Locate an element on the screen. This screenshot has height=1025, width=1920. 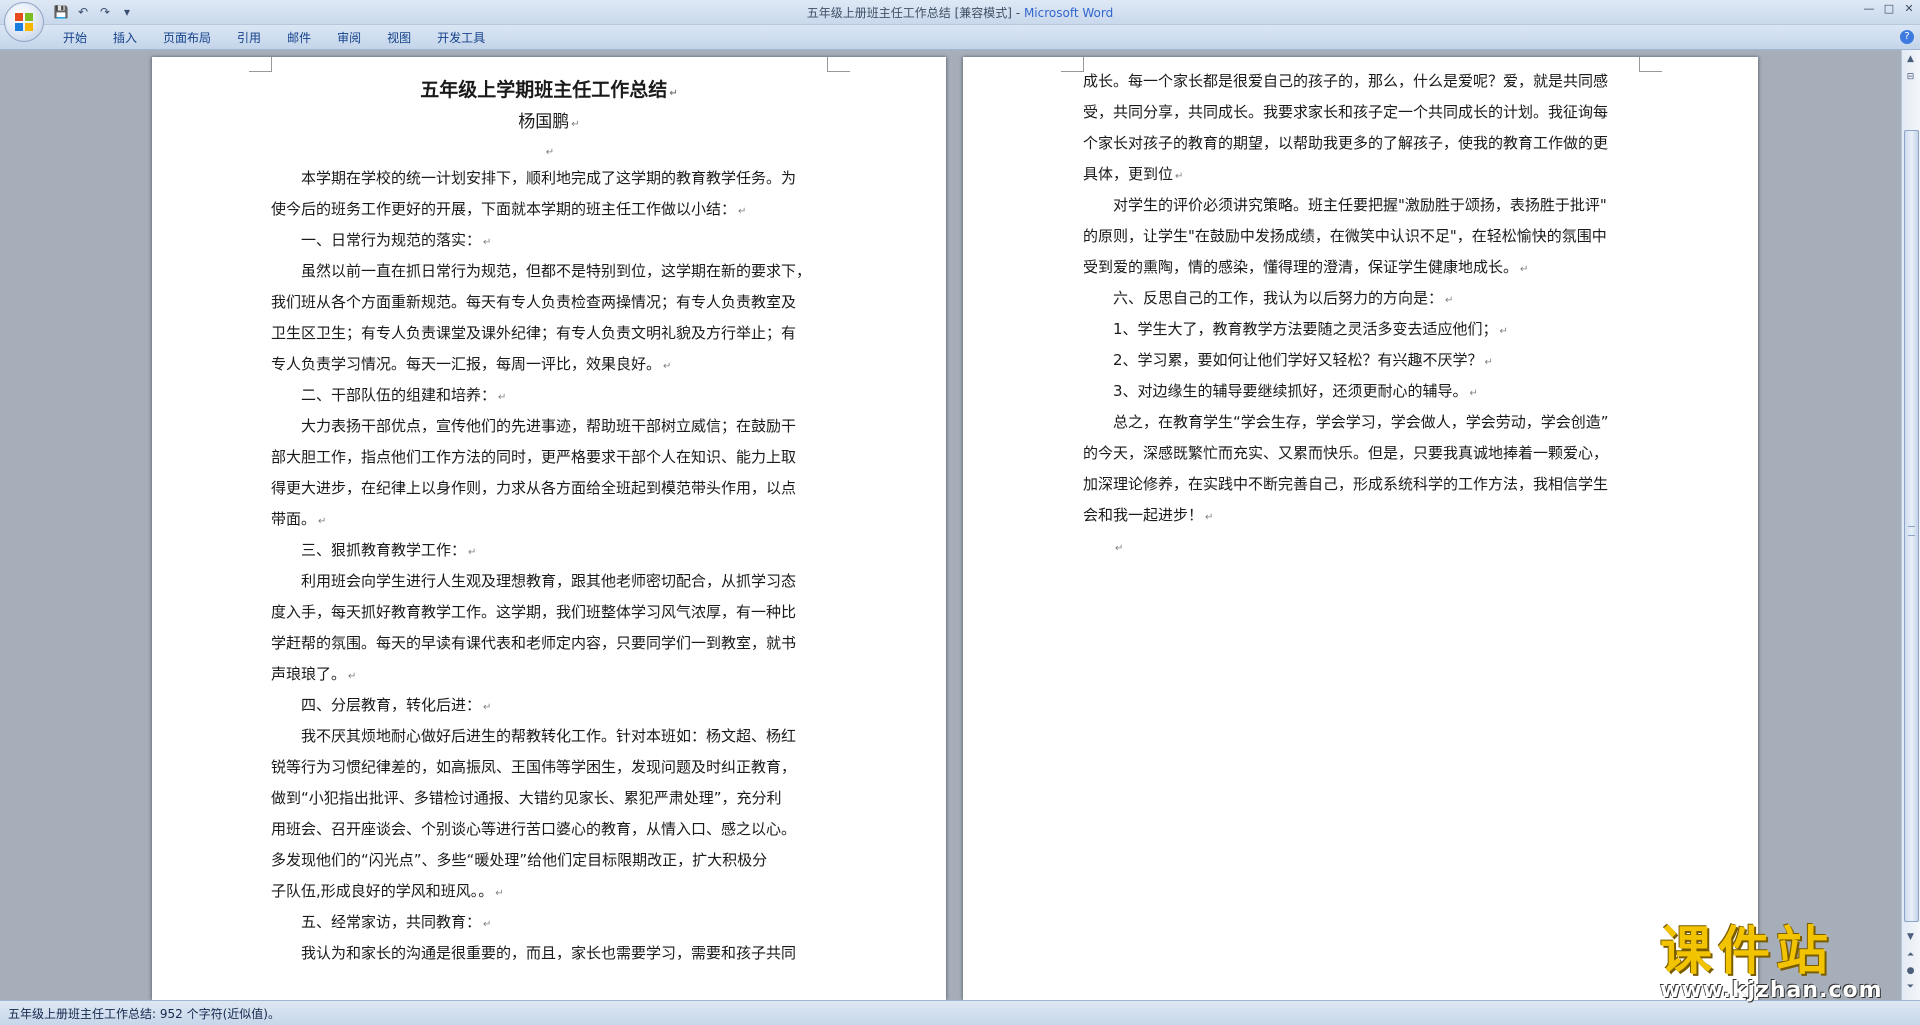
document-line: 个家长对孩子的教育的期望，以帮助我更多的了解孩子，使我的教育工作做的更 is located at coordinates (1361, 143).